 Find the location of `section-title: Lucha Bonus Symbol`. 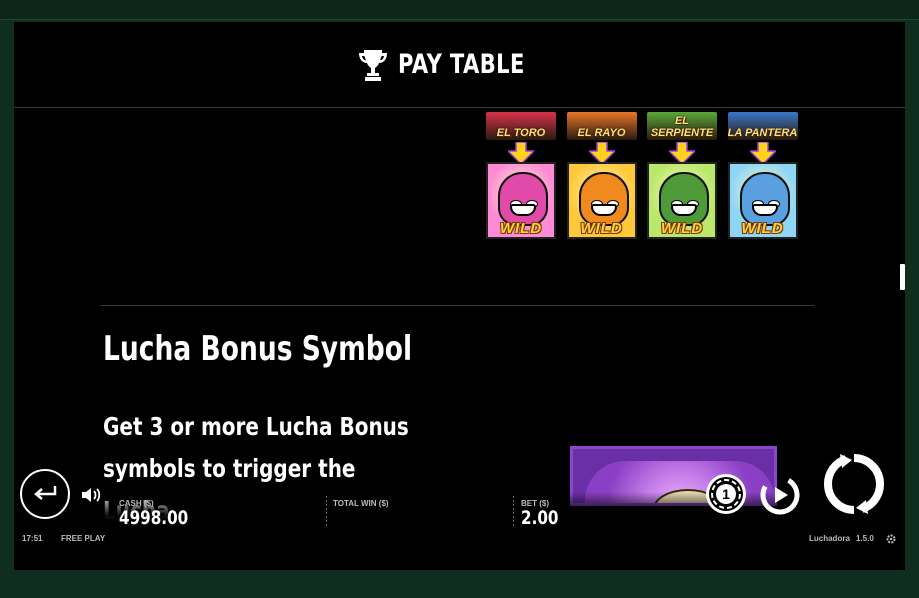

section-title: Lucha Bonus Symbol is located at coordinates (258, 349).